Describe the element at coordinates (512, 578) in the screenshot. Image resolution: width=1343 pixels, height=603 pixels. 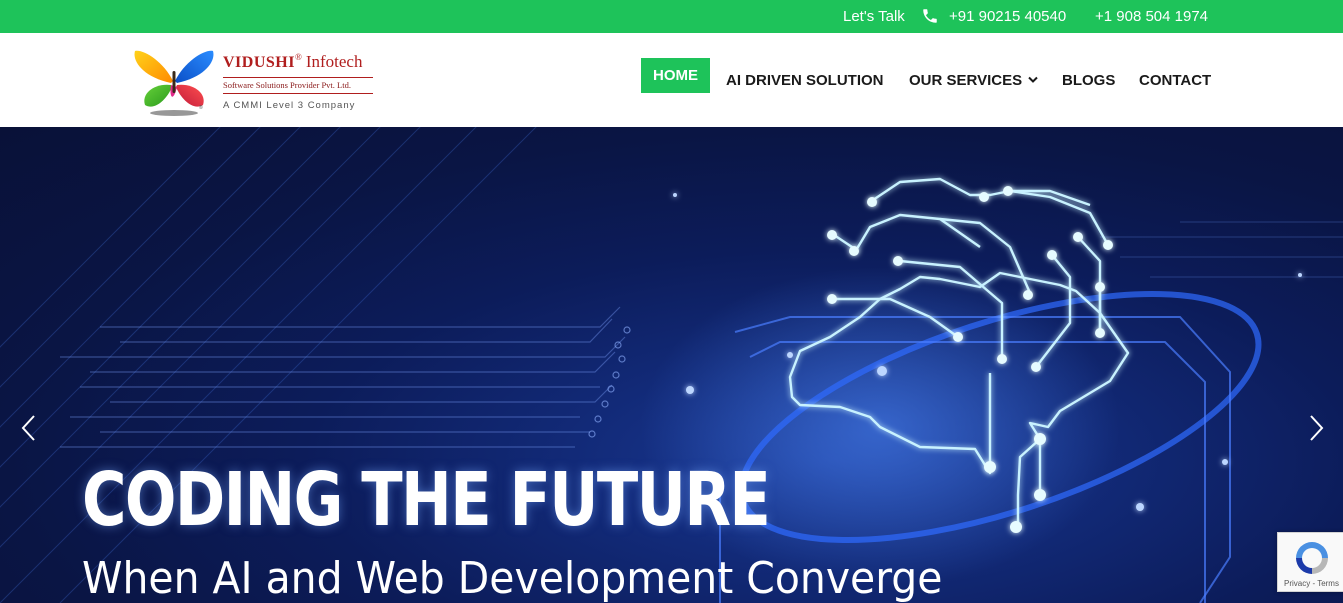
I see `hero-subtitle: When AI and Web Development Converge` at that location.